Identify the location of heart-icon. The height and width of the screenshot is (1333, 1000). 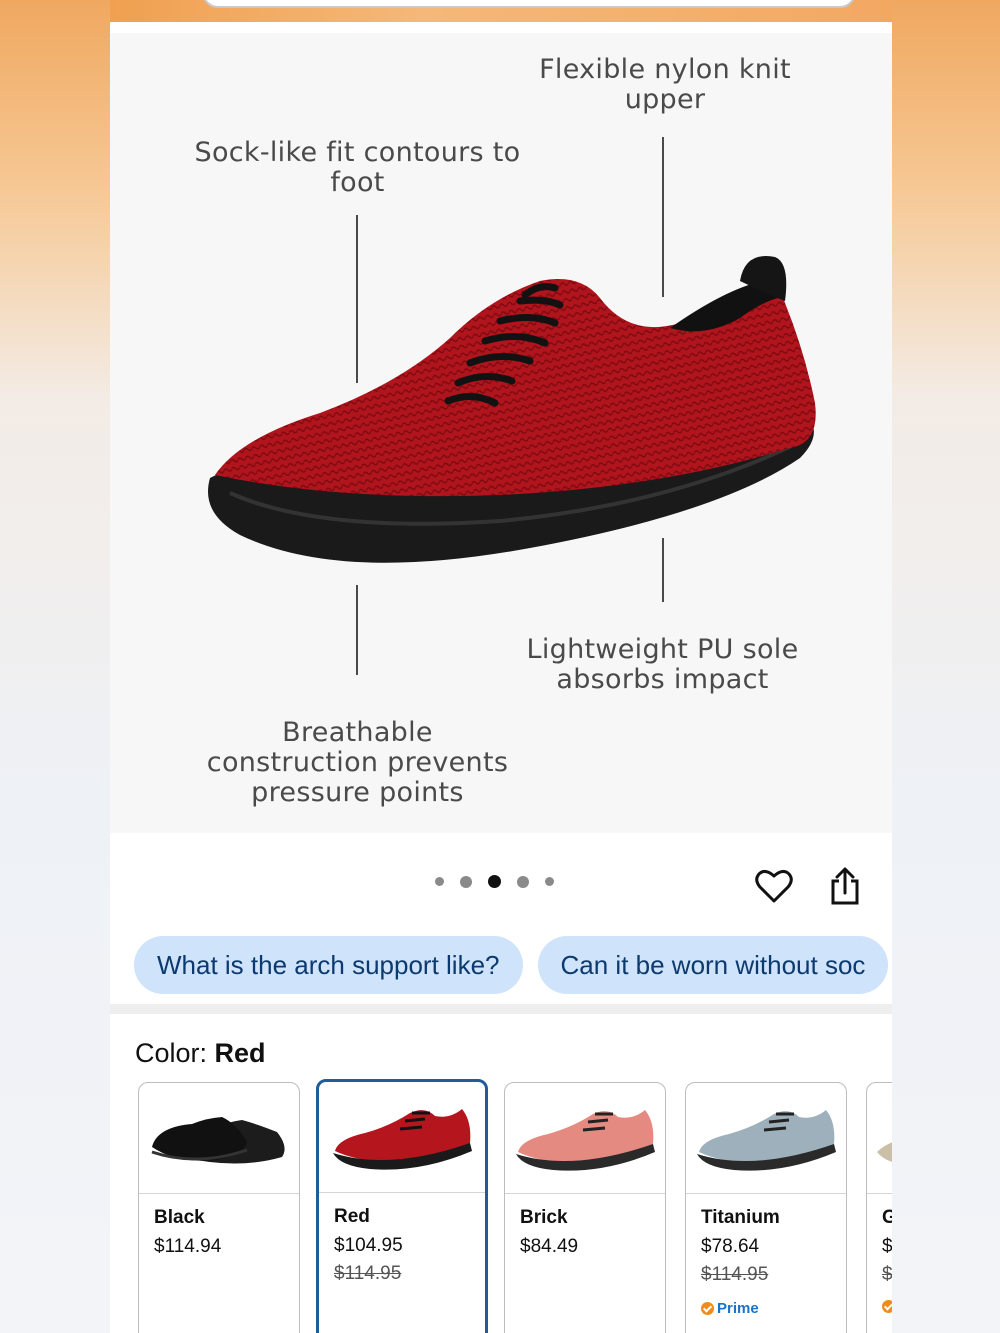
(774, 886).